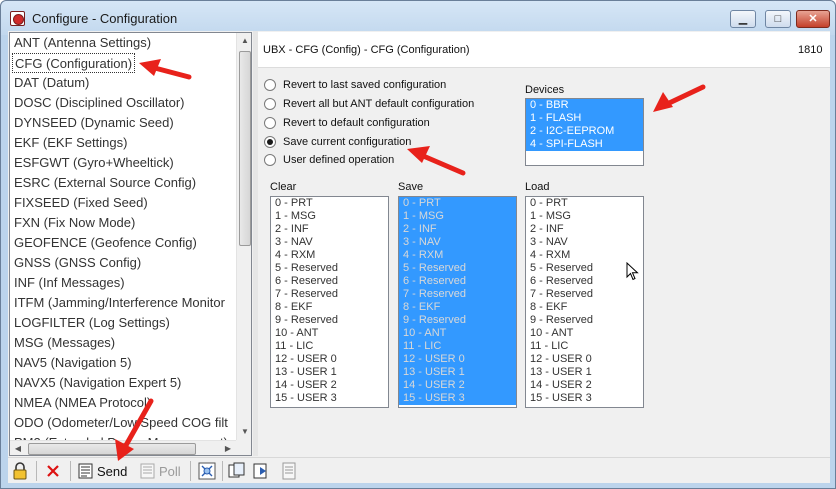 This screenshot has width=836, height=489. Describe the element at coordinates (228, 448) in the screenshot. I see `scroll-right-icon: ▶` at that location.